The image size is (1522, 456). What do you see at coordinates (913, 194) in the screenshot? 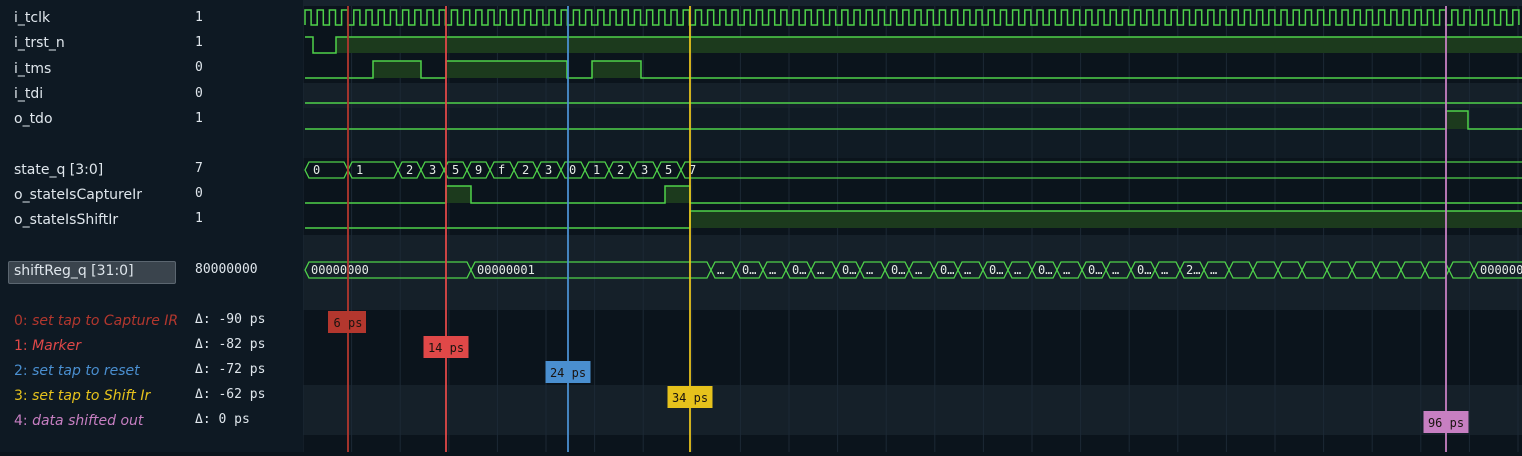
I see `capture-waveform` at bounding box center [913, 194].